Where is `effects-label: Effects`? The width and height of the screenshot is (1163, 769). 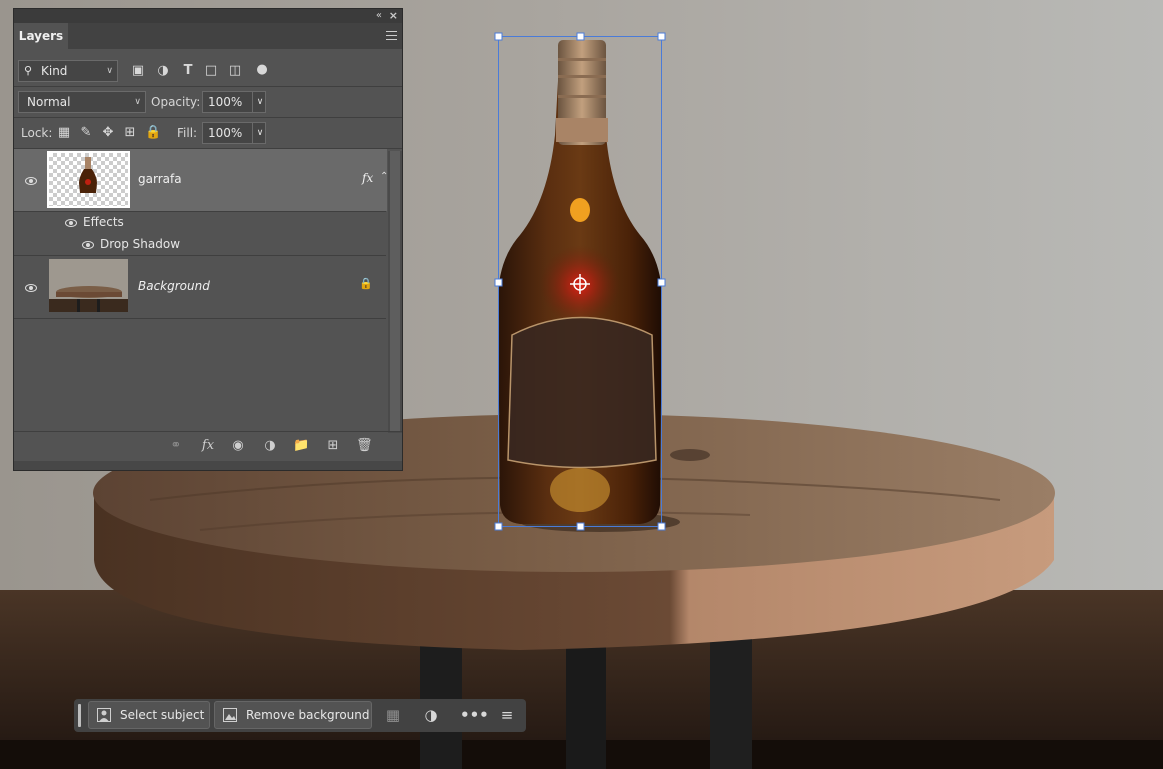
effects-label: Effects is located at coordinates (103, 222).